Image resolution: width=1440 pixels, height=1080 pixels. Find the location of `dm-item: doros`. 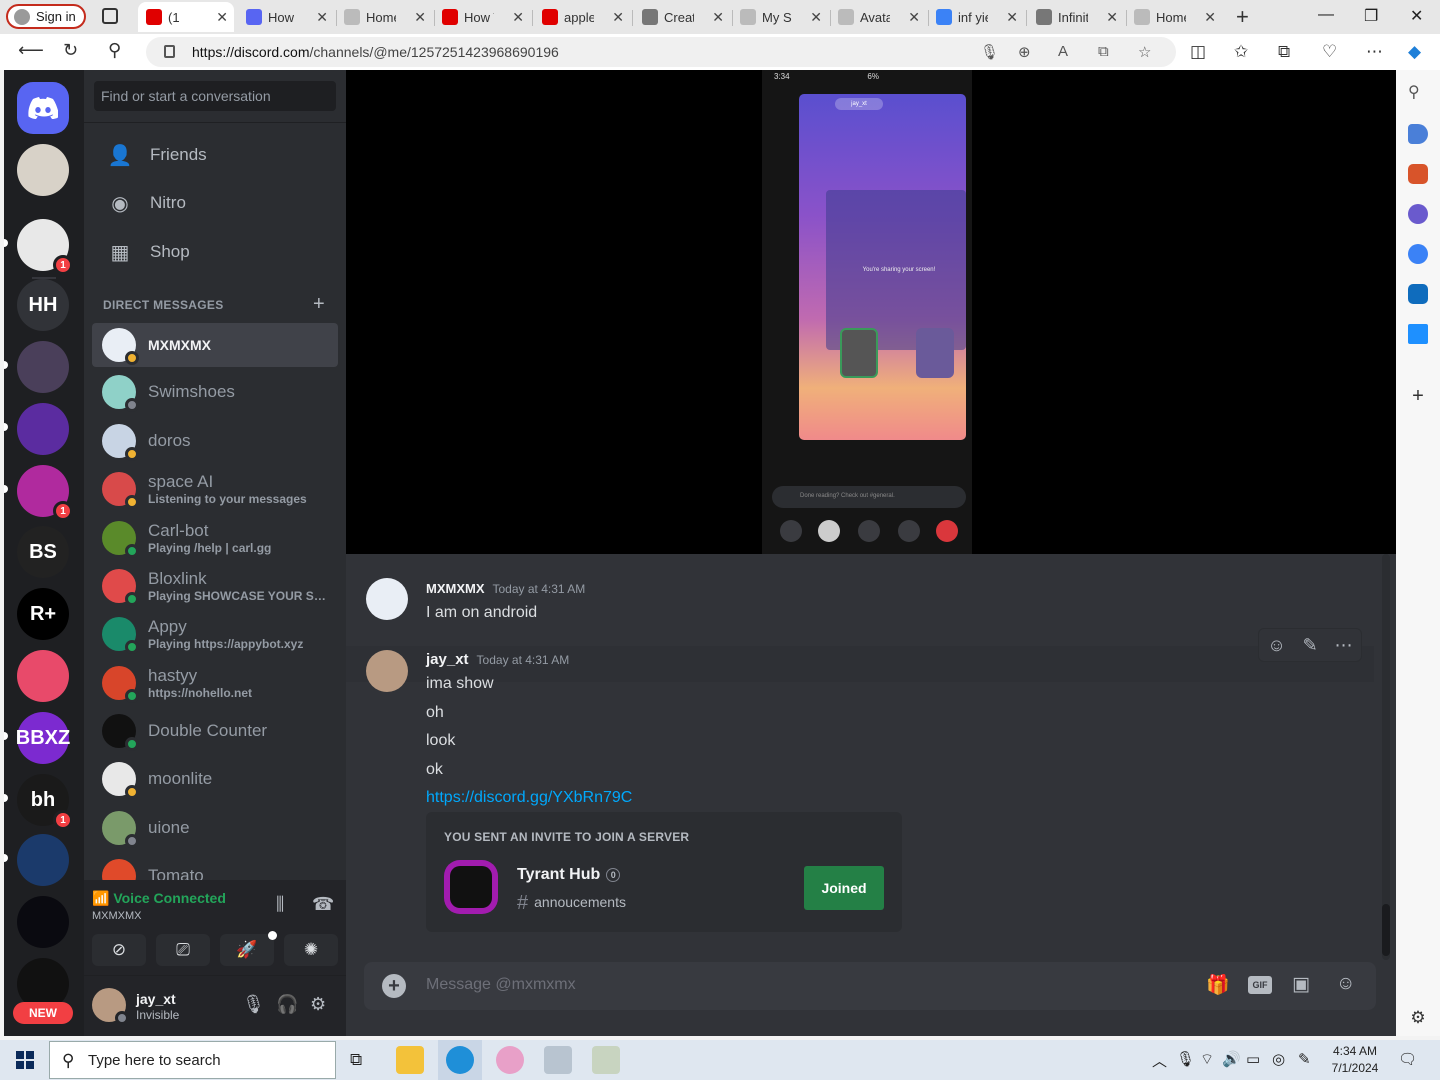

dm-item: doros is located at coordinates (215, 441).